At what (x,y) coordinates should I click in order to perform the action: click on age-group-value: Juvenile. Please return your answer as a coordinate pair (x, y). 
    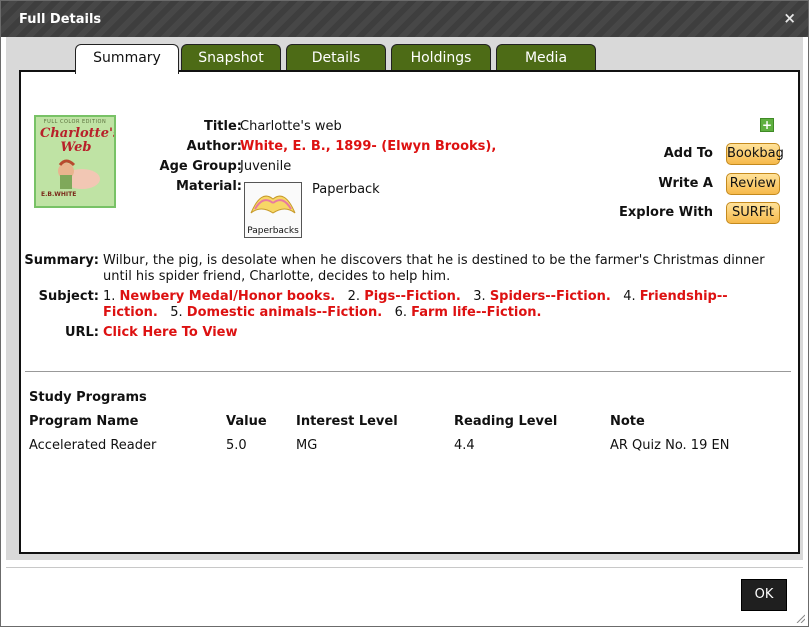
    Looking at the image, I should click on (266, 166).